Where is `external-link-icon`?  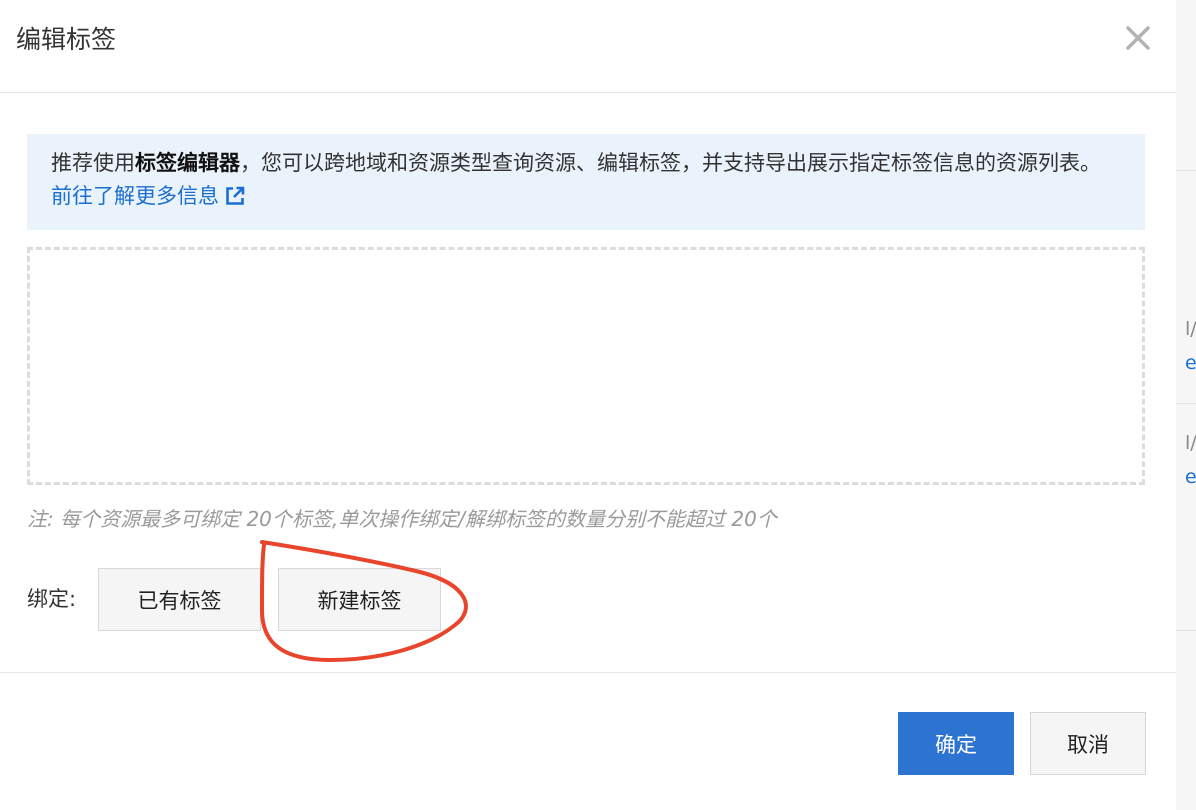 external-link-icon is located at coordinates (235, 196).